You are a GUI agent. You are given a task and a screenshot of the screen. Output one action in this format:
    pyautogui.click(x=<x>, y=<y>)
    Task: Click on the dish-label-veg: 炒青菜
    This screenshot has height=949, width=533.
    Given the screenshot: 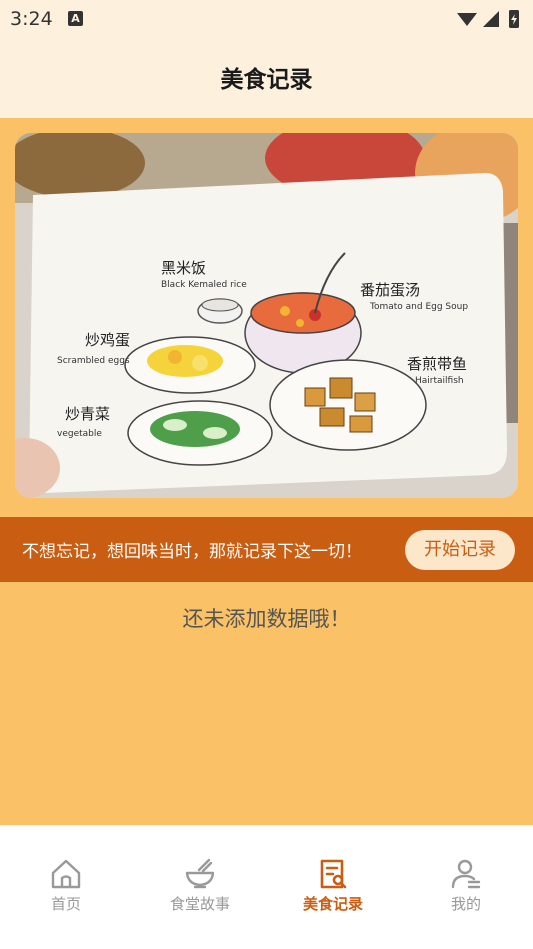 What is the action you would take?
    pyautogui.click(x=87, y=414)
    